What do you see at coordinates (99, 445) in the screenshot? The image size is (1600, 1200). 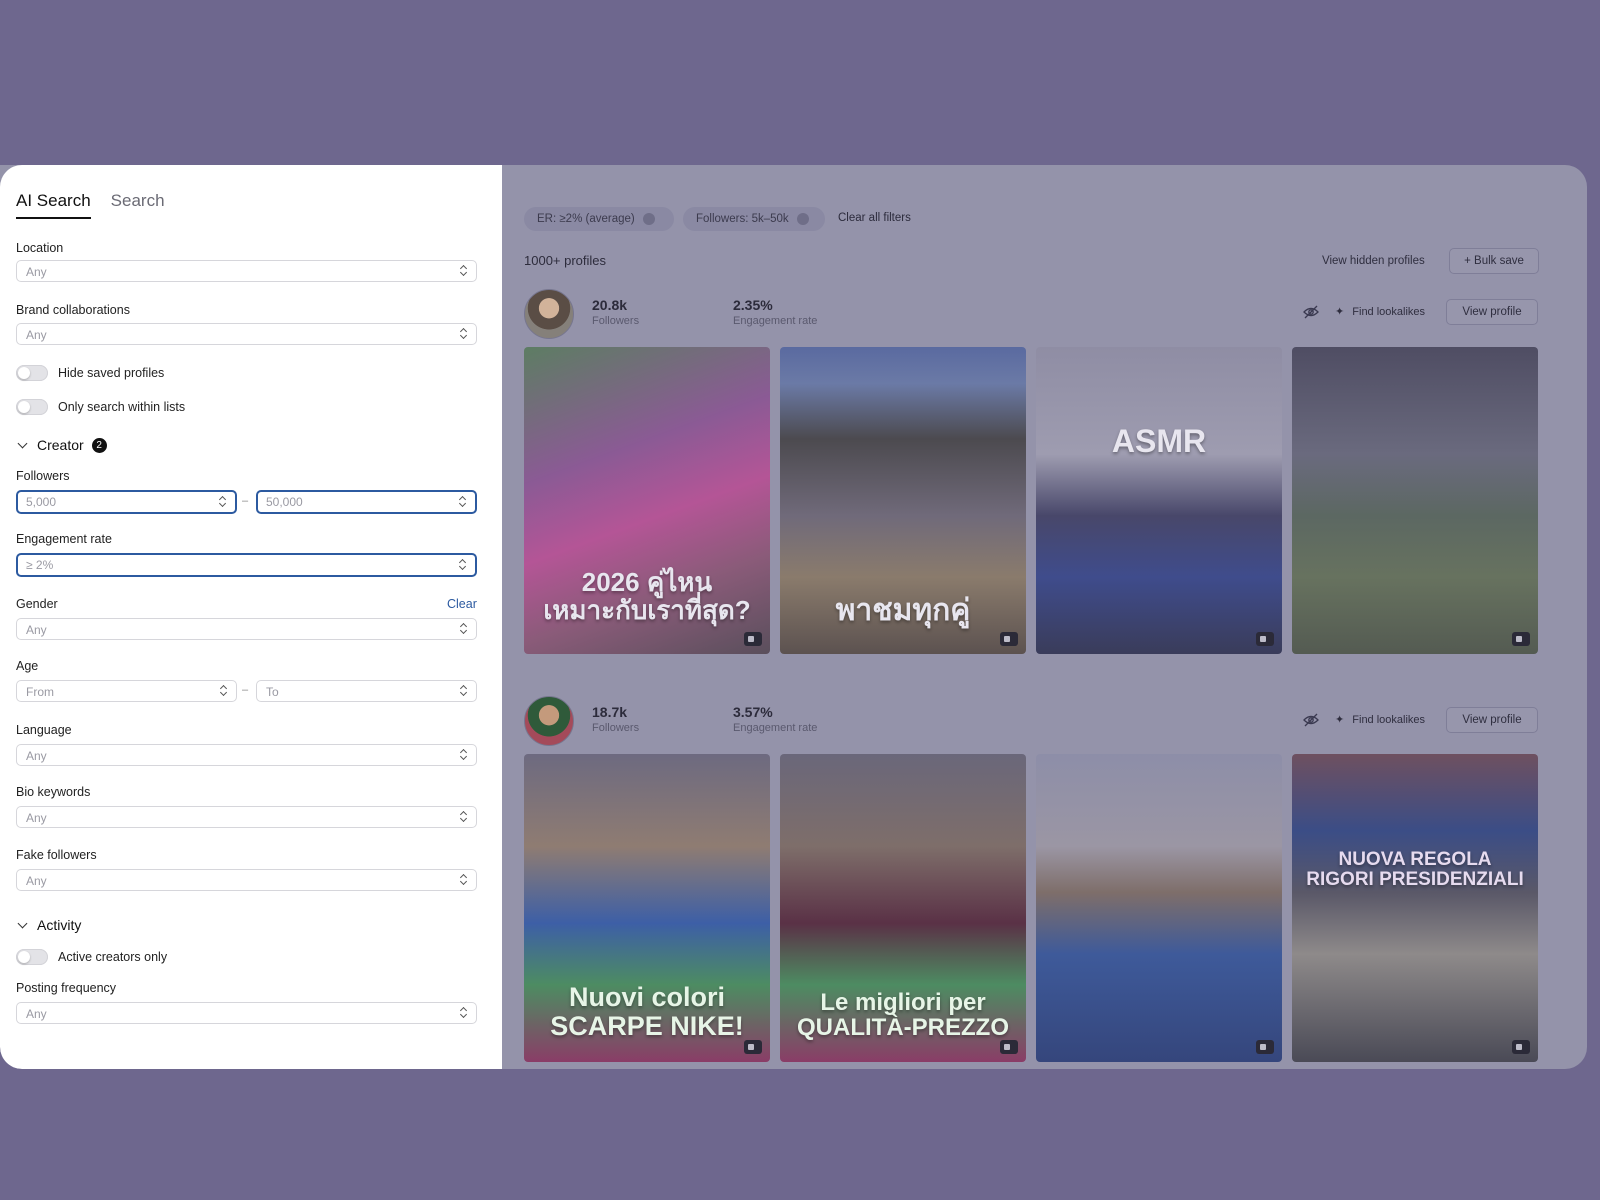 I see `creator-filter-count-badge: 2` at bounding box center [99, 445].